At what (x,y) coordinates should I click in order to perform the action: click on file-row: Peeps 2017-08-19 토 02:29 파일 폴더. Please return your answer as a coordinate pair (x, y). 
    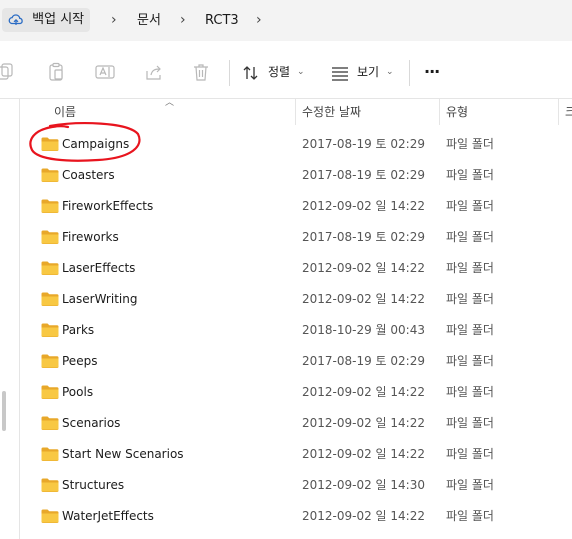
    Looking at the image, I should click on (296, 361).